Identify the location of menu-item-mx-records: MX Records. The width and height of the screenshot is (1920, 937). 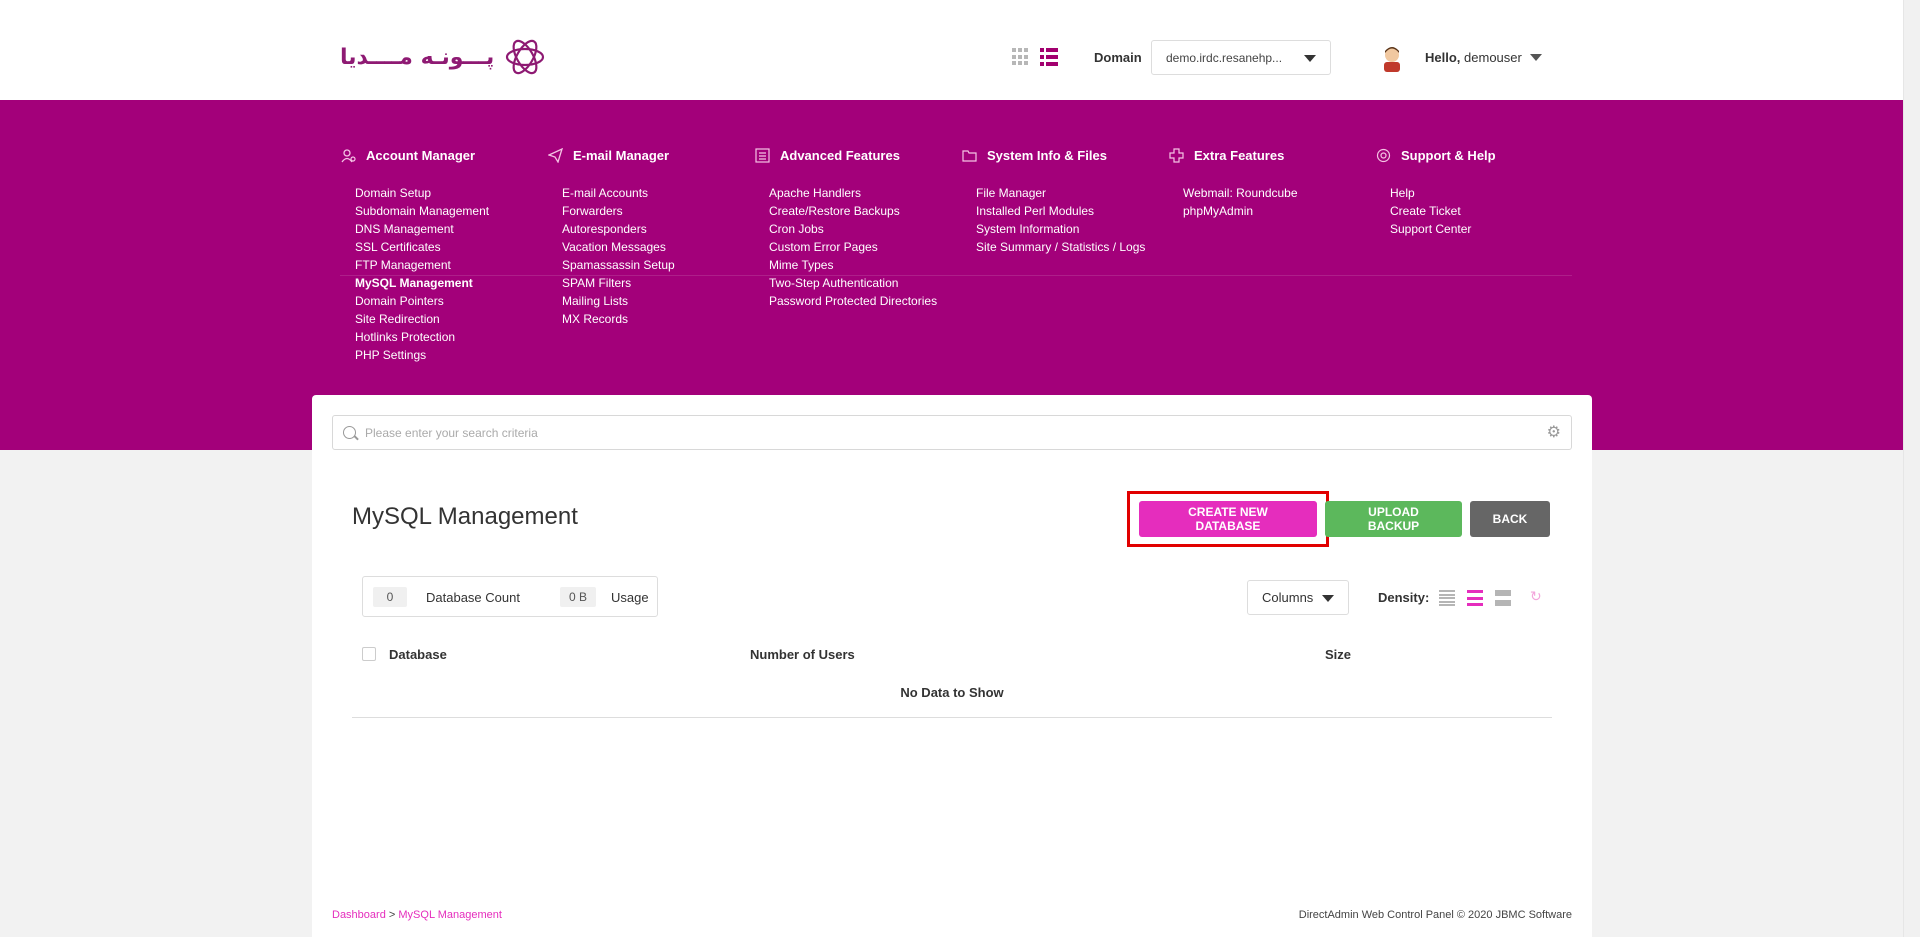
(618, 319).